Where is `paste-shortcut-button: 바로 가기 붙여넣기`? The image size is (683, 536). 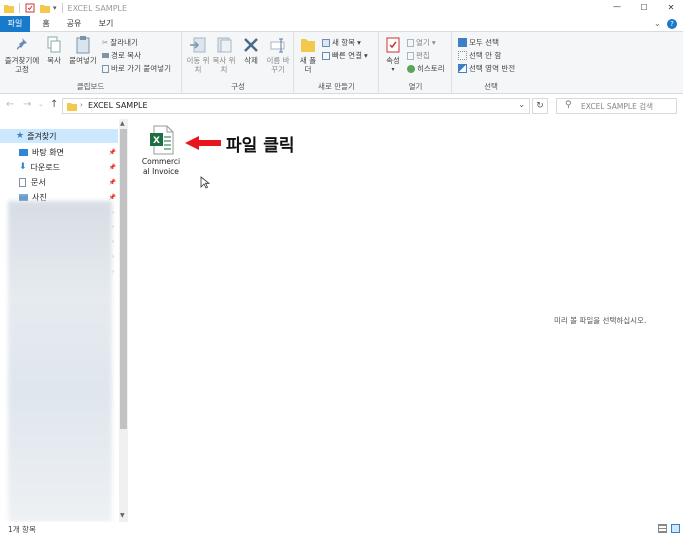 paste-shortcut-button: 바로 가기 붙여넣기 is located at coordinates (136, 68).